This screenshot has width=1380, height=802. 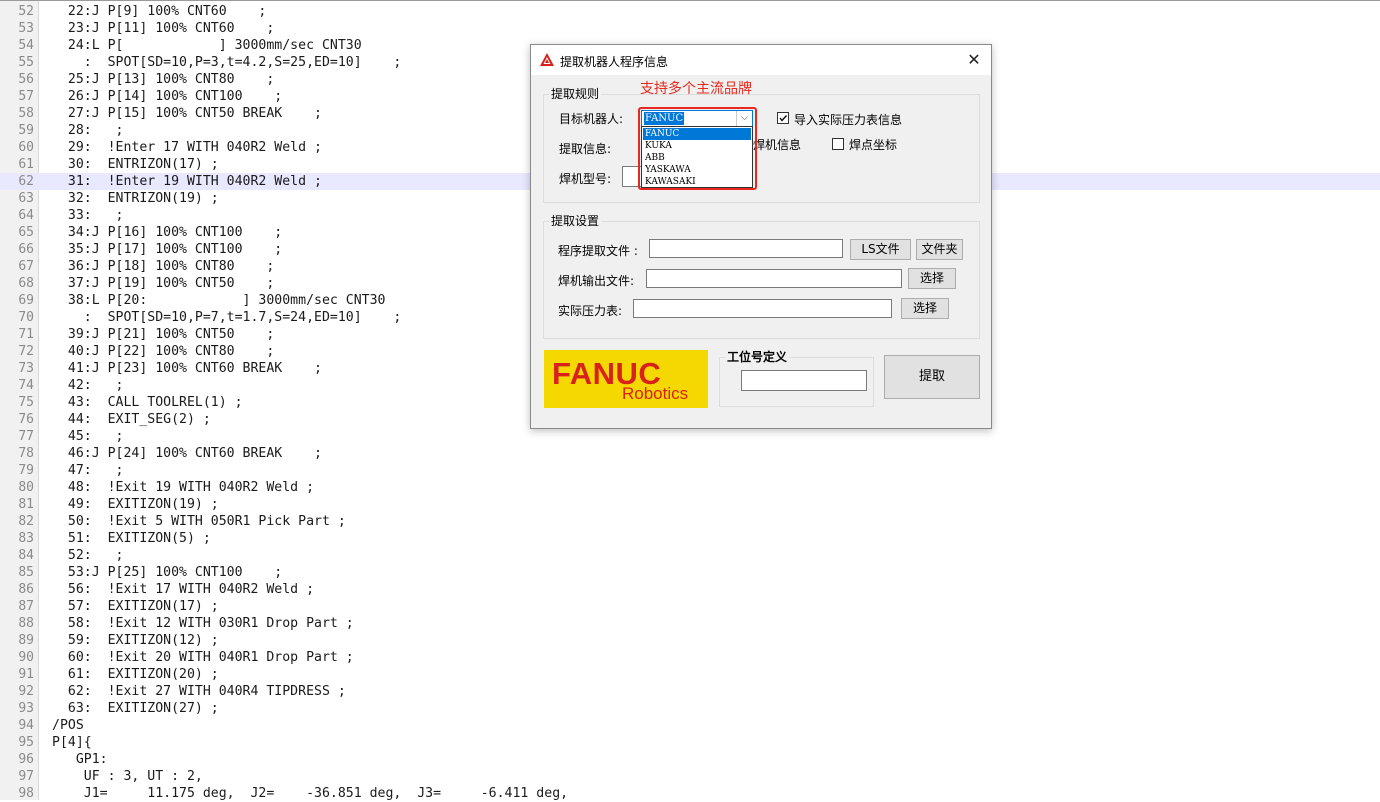 I want to click on code-text: 25:J P[13] 100% CNT80 ;, so click(x=163, y=79).